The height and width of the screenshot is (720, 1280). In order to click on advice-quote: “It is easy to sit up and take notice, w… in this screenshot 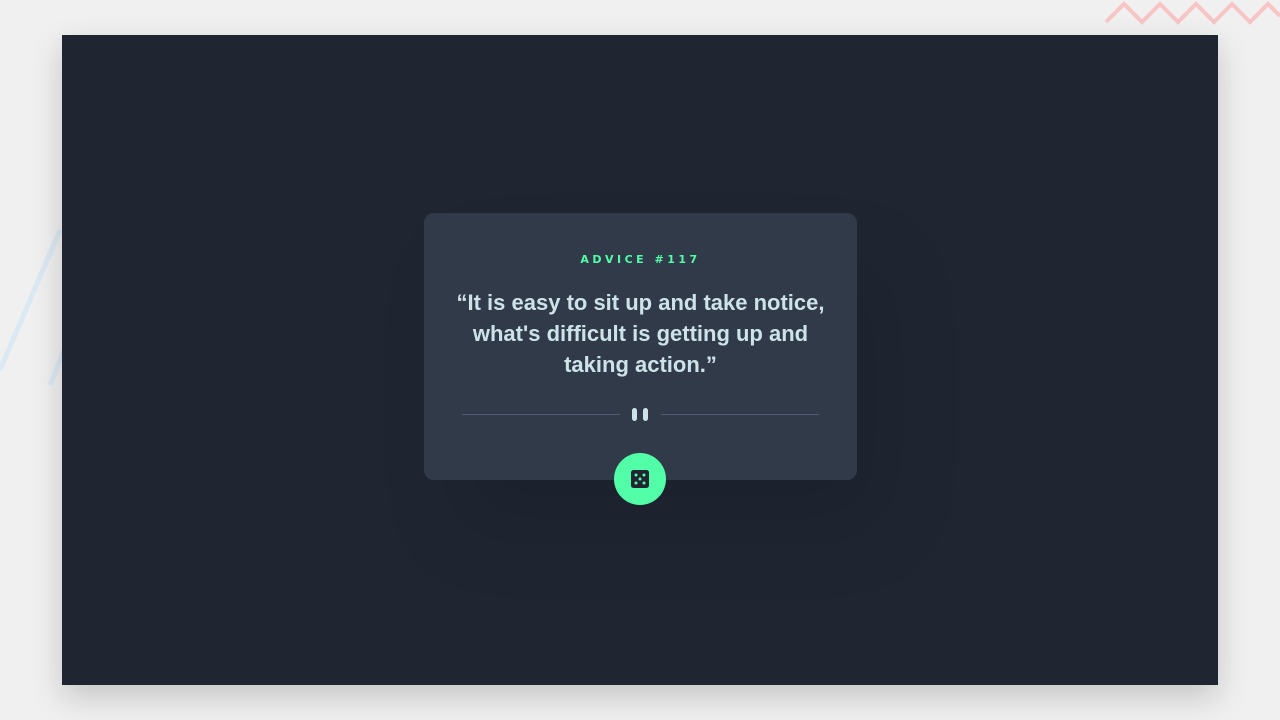, I will do `click(640, 333)`.